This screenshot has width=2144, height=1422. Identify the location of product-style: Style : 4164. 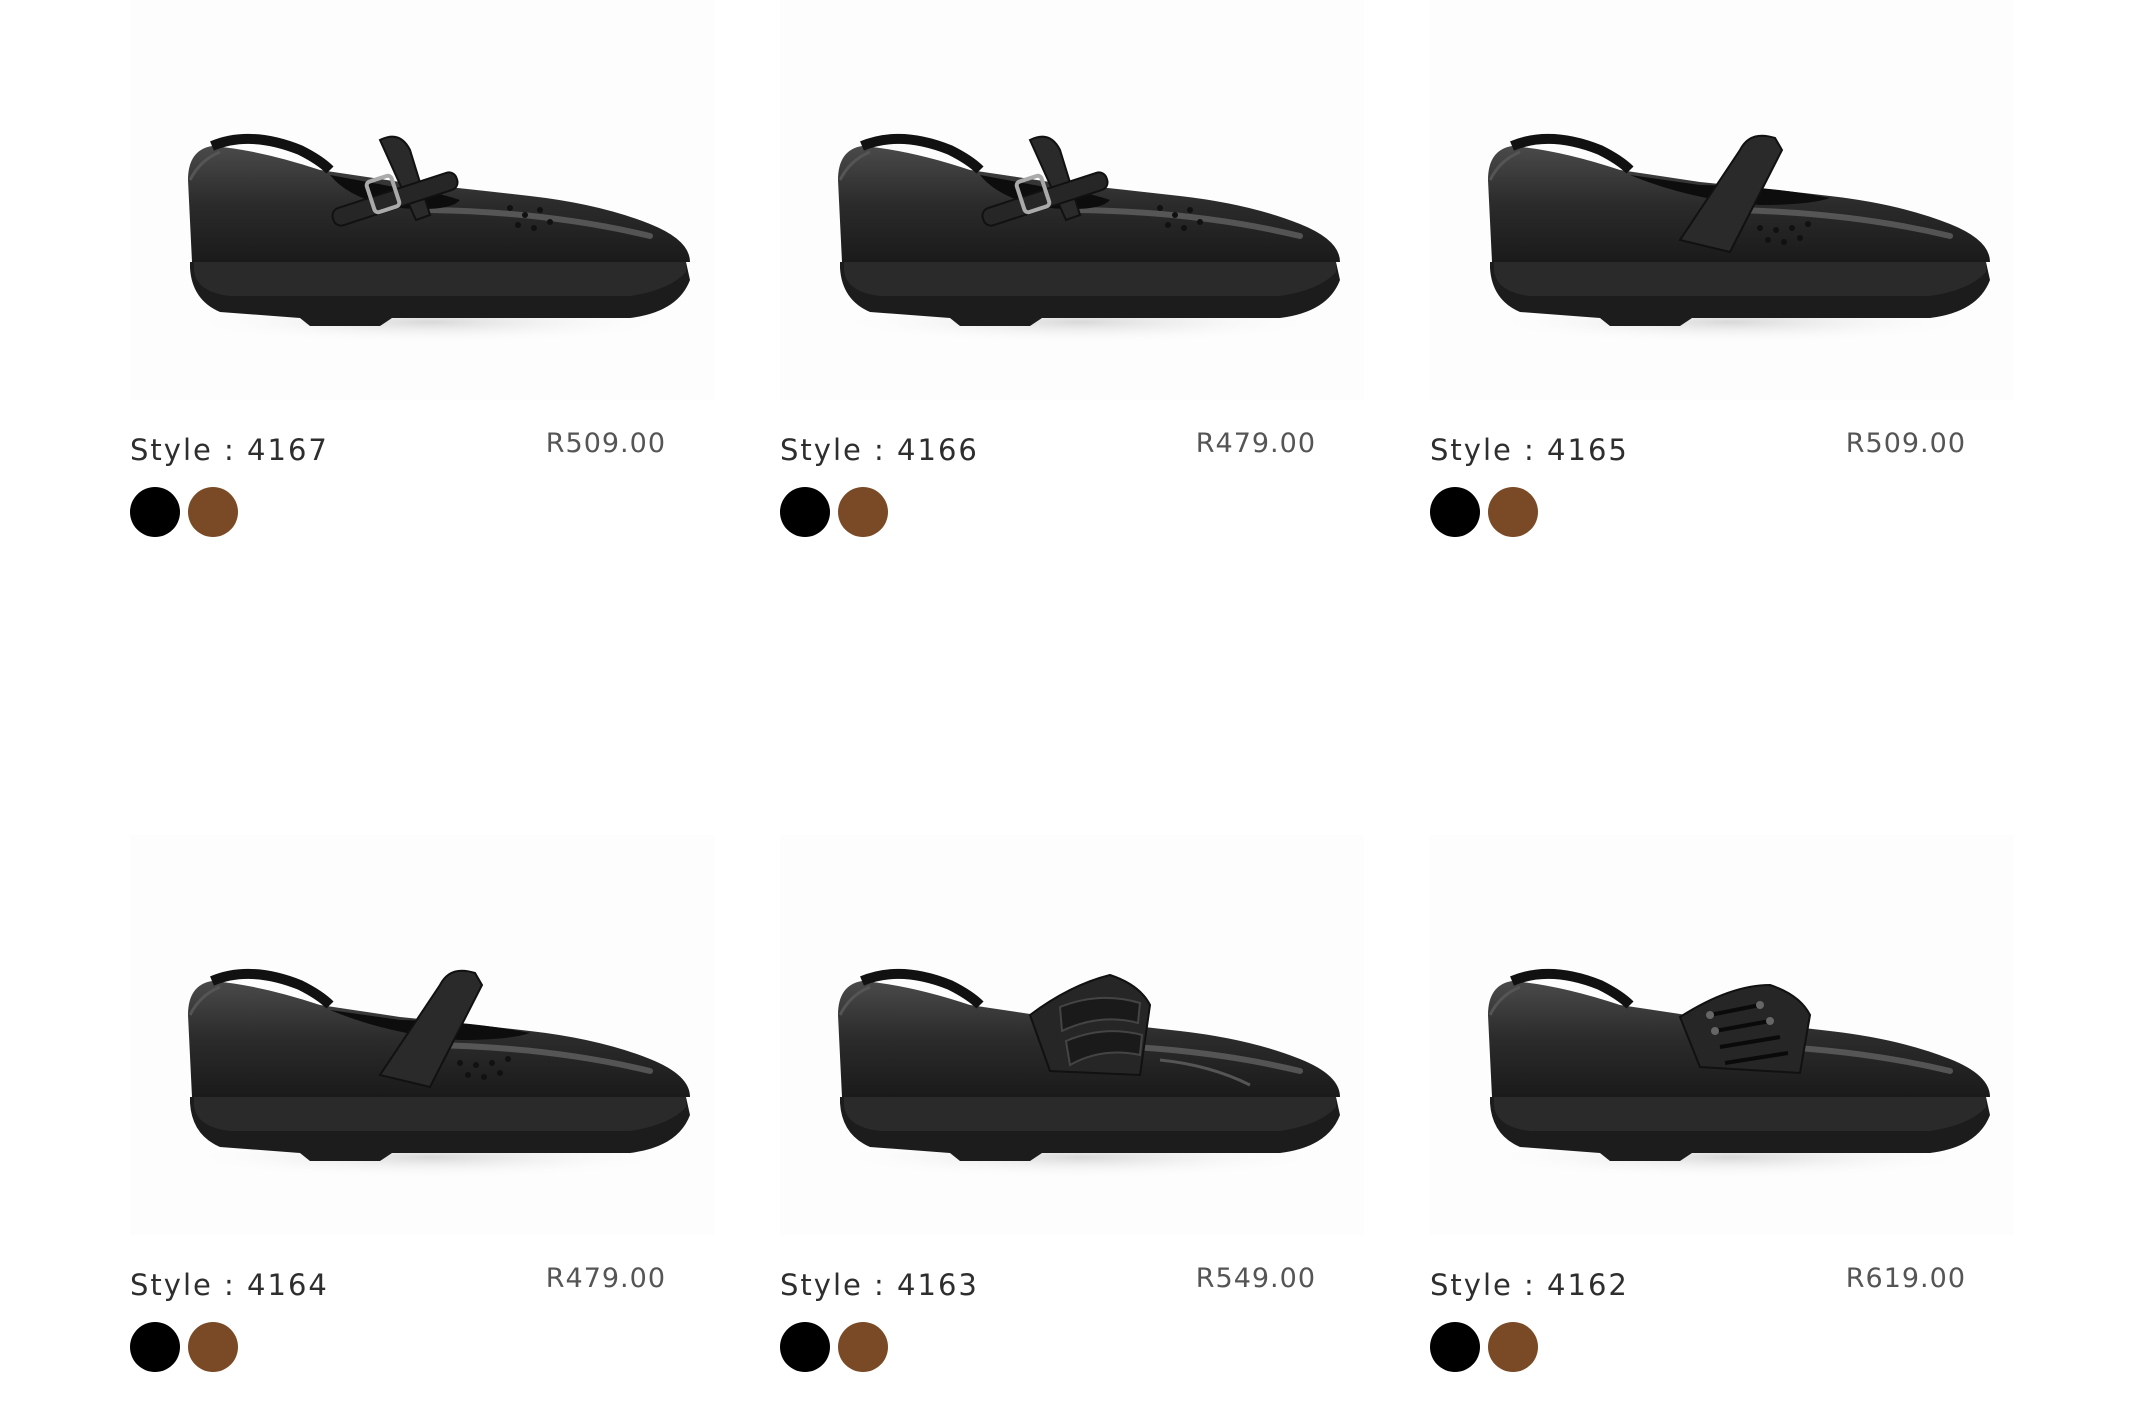
(229, 1285).